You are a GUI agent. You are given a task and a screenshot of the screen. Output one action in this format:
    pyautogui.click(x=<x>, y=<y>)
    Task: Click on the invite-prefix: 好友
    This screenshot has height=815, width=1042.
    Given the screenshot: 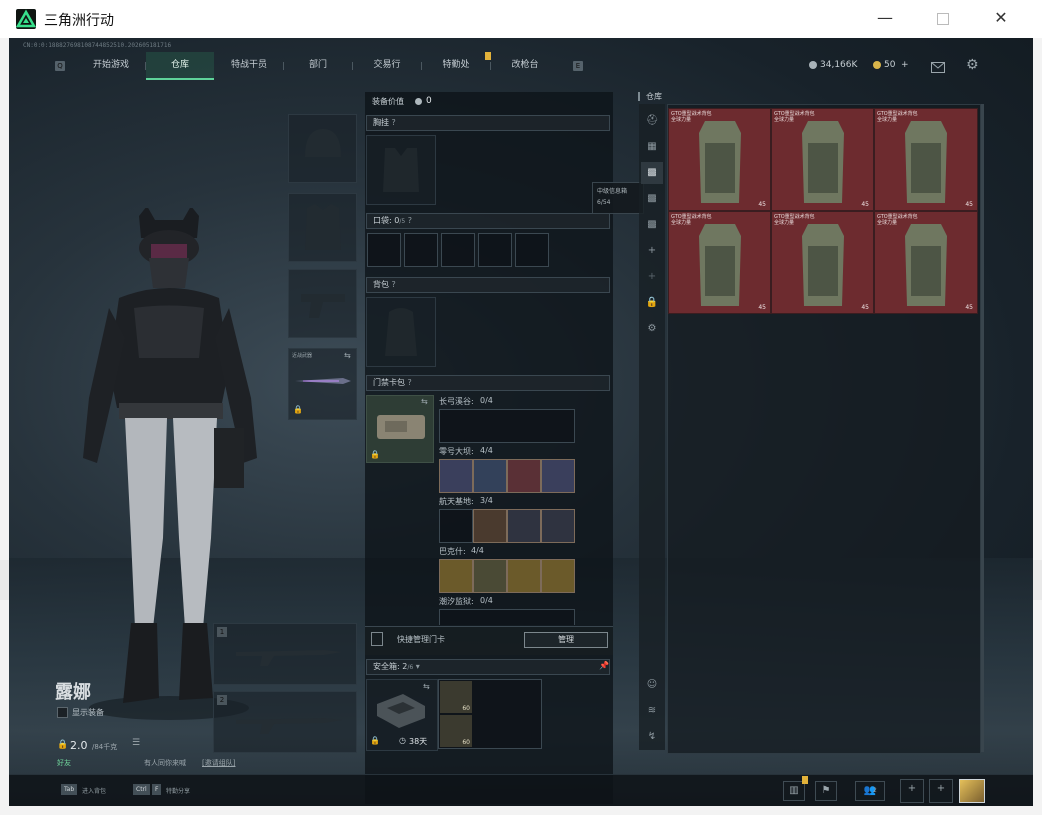 What is the action you would take?
    pyautogui.click(x=64, y=763)
    